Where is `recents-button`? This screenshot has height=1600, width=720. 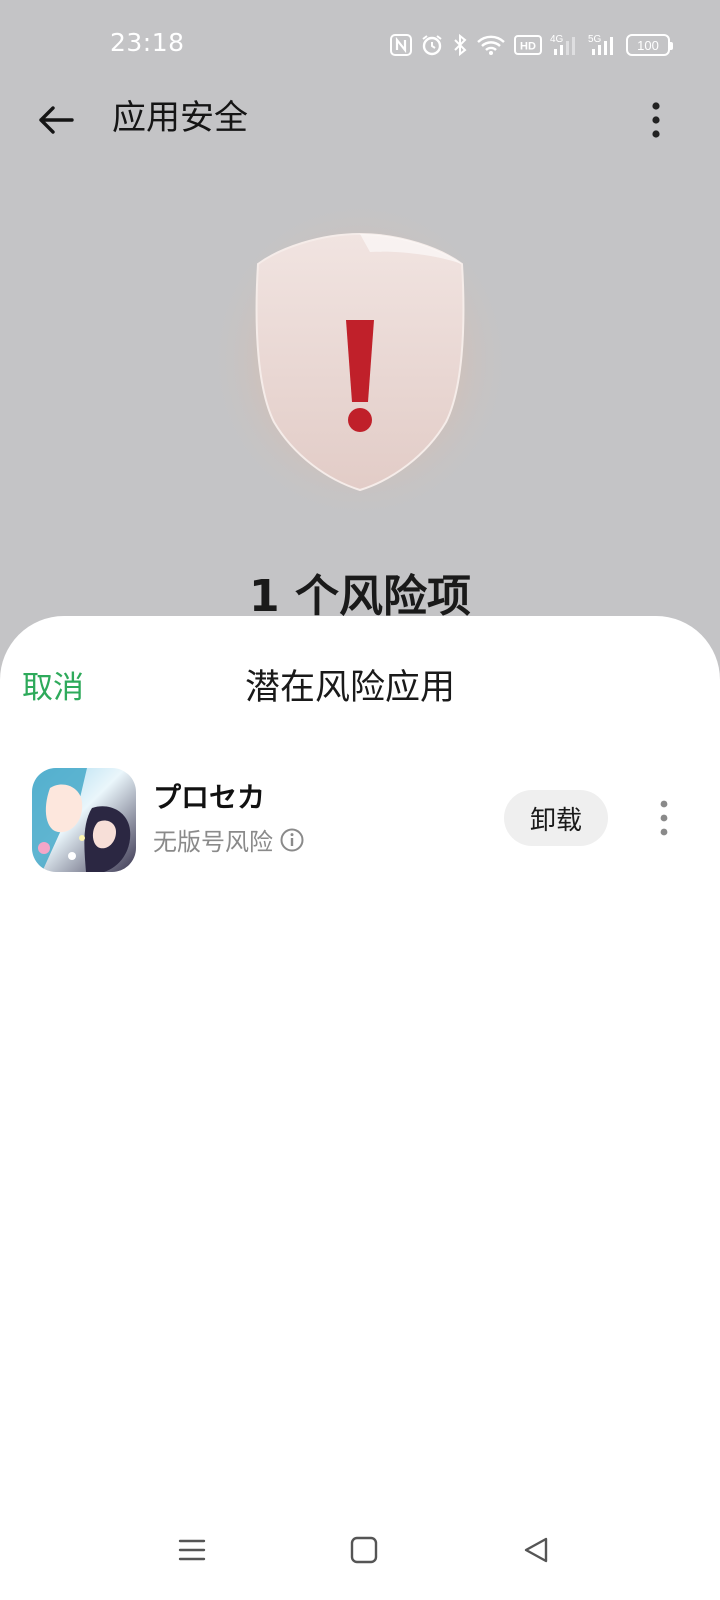 recents-button is located at coordinates (192, 1550).